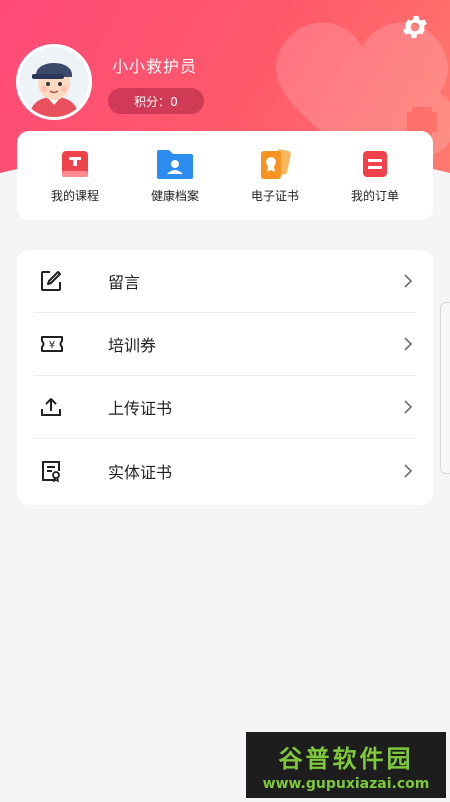 The width and height of the screenshot is (450, 802). I want to click on menu-item-physical-certificate: 实体证书, so click(225, 470).